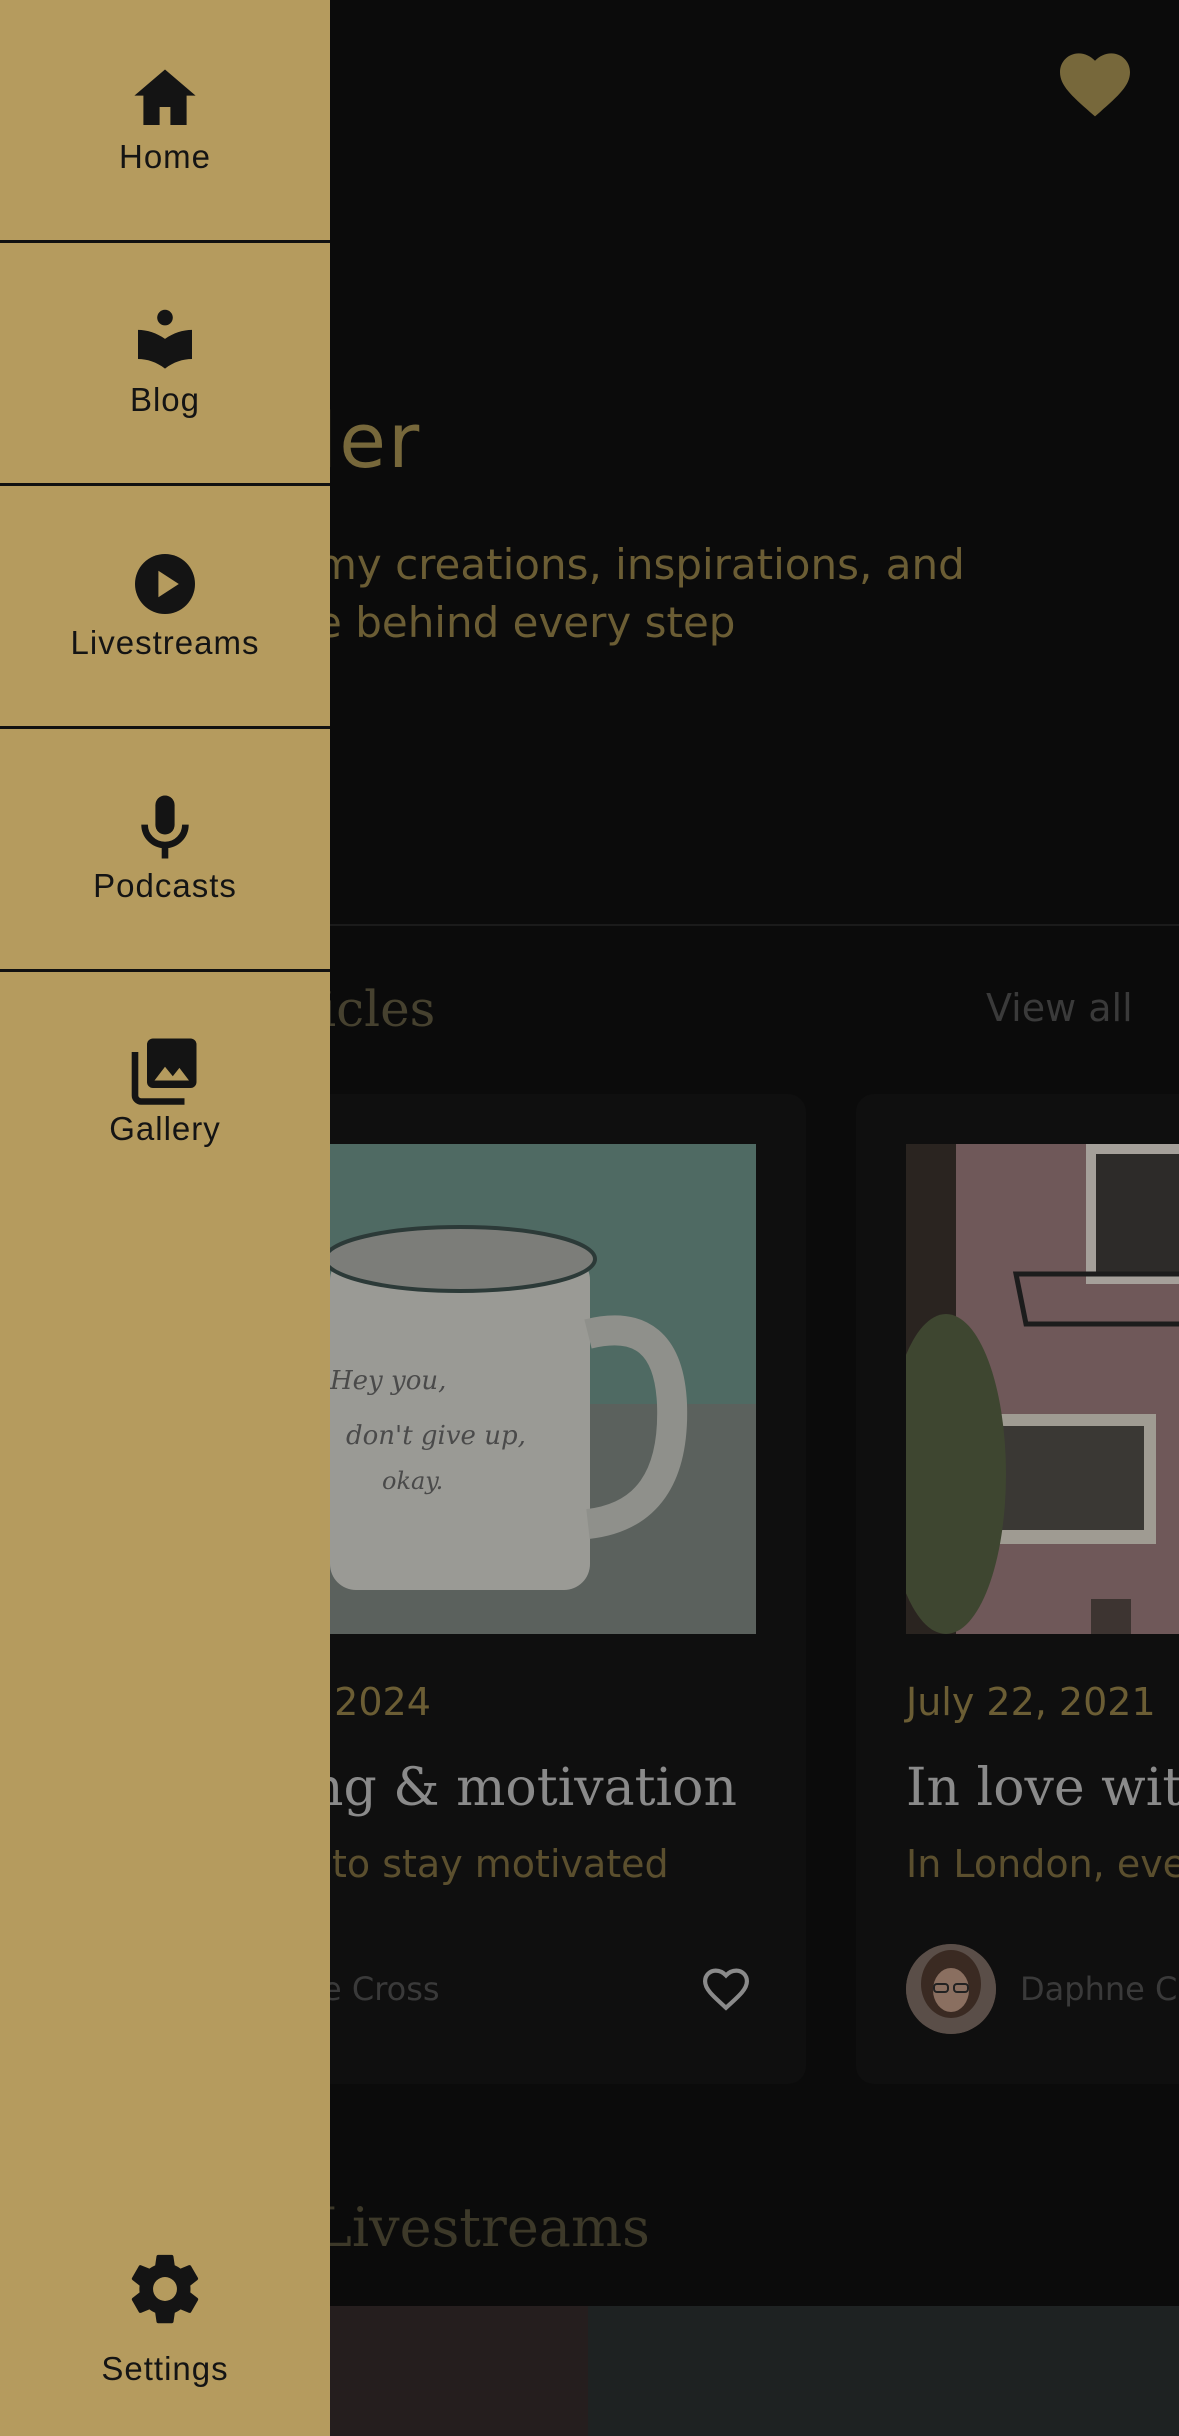 This screenshot has width=1179, height=2436. What do you see at coordinates (1042, 1864) in the screenshot?
I see `article-description: In London, eve` at bounding box center [1042, 1864].